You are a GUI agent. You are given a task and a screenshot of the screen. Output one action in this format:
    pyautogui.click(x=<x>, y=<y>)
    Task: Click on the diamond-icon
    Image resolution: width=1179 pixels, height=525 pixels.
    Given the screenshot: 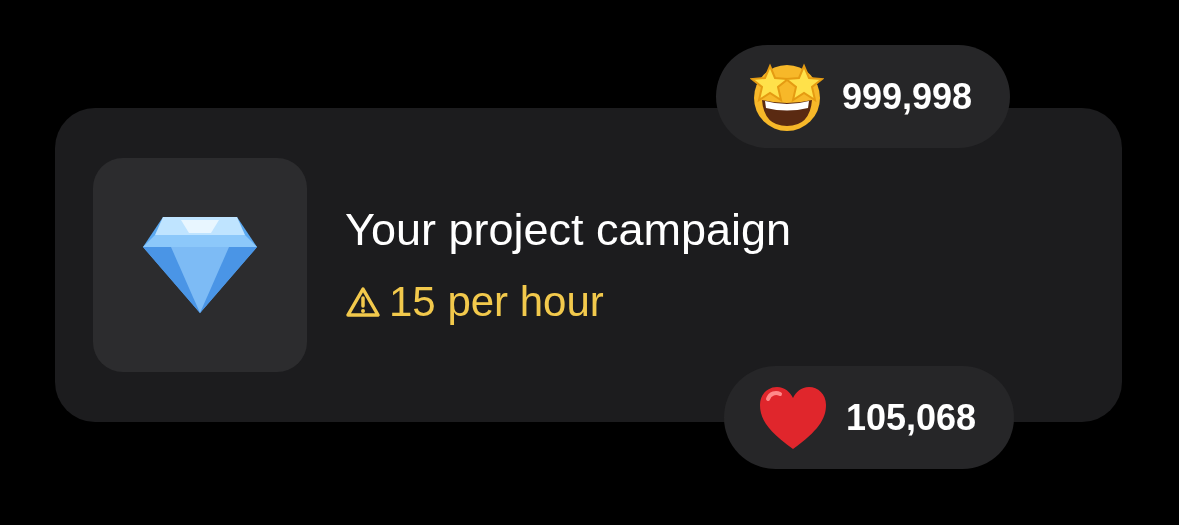 What is the action you would take?
    pyautogui.click(x=200, y=265)
    